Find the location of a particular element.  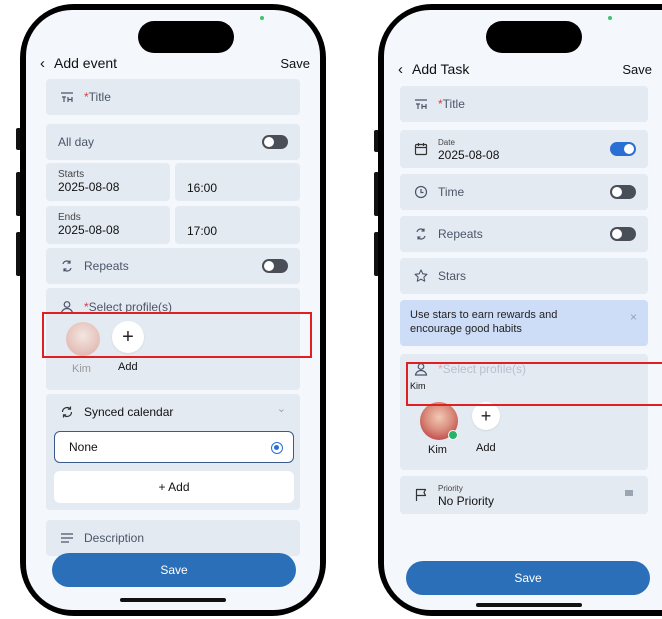

priority-flag-icon is located at coordinates (629, 497).